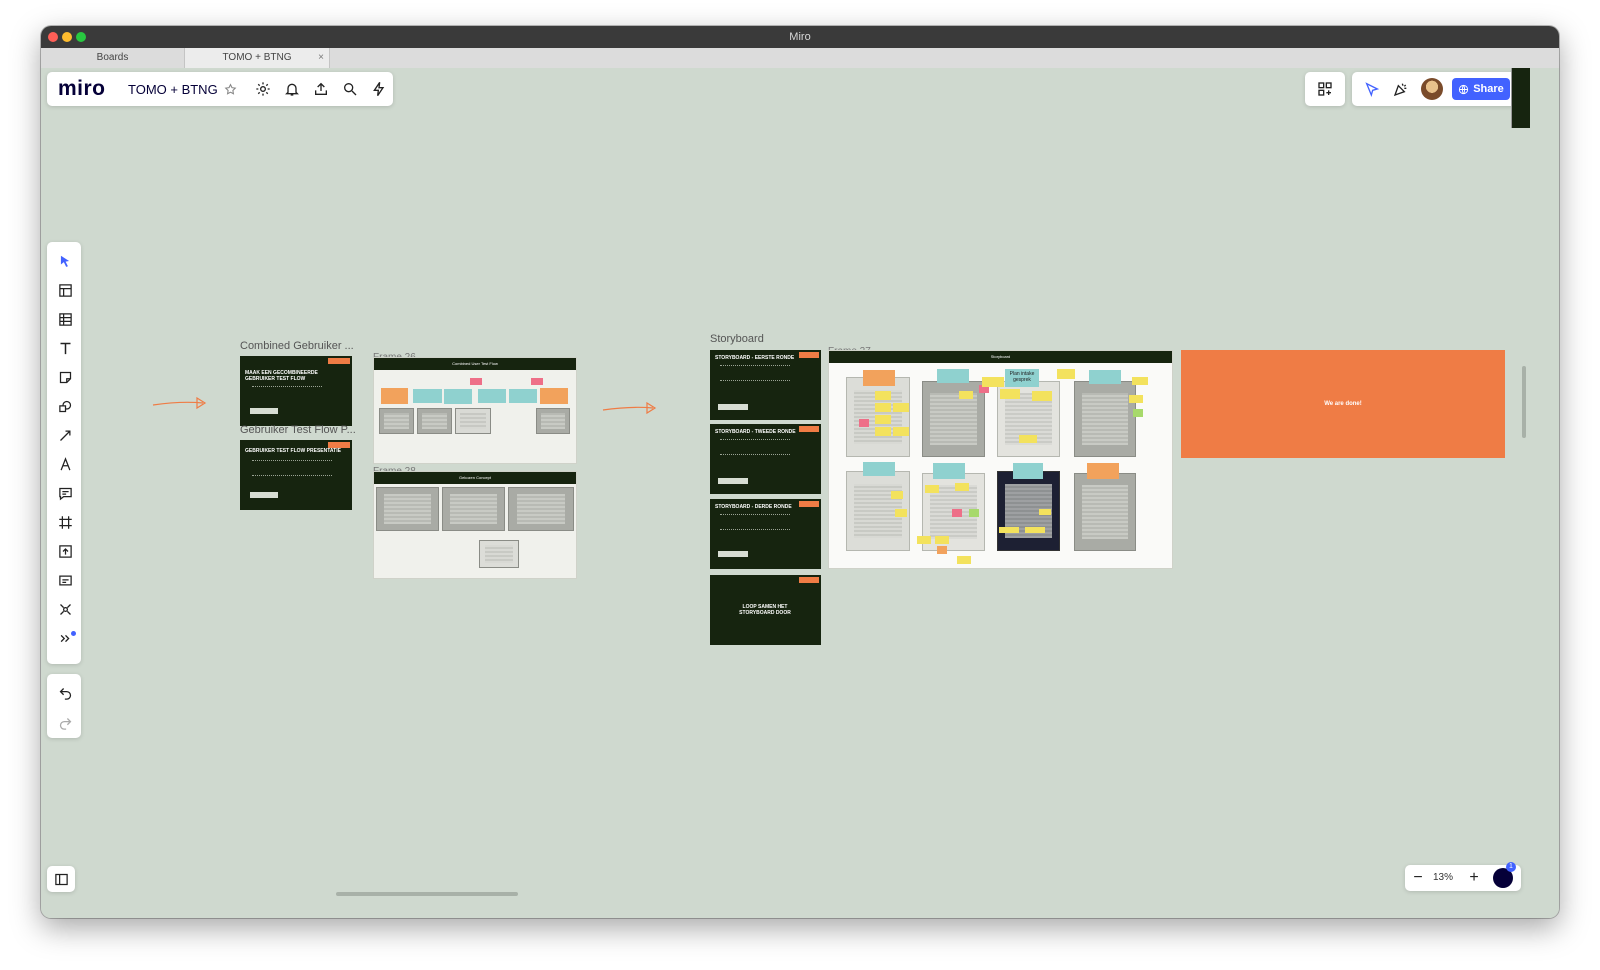 The height and width of the screenshot is (970, 1600). What do you see at coordinates (65, 693) in the screenshot?
I see `undo-icon` at bounding box center [65, 693].